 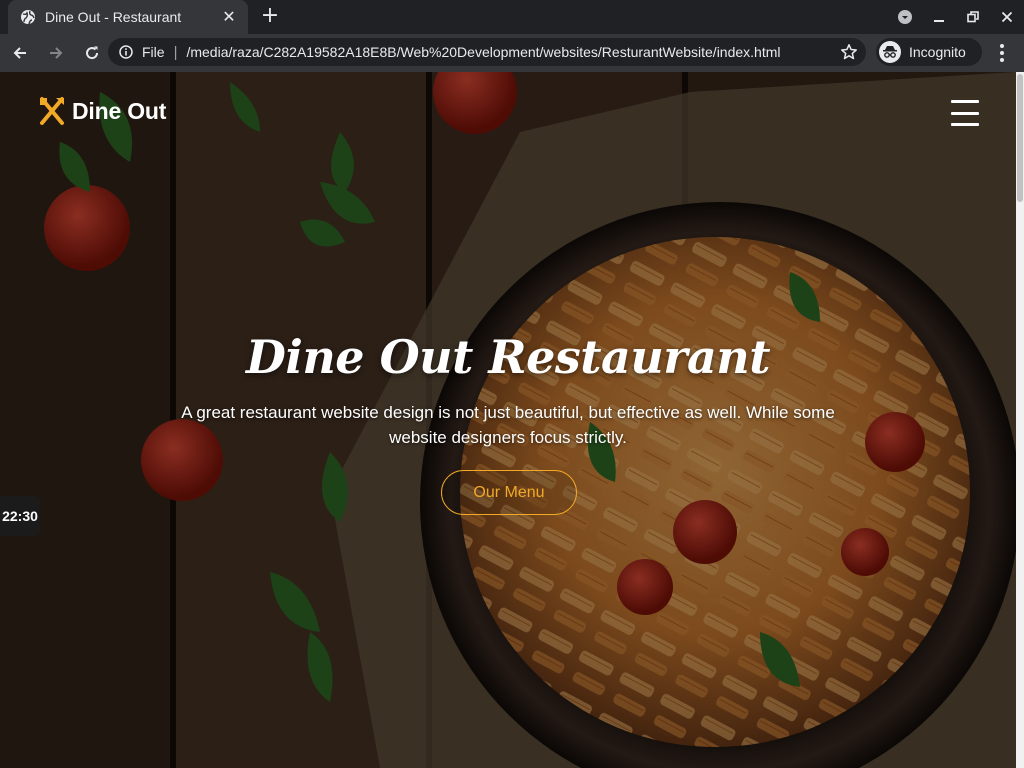 I want to click on tab-strip: Dine Out - Restaurant ✕ +, so click(x=512, y=17).